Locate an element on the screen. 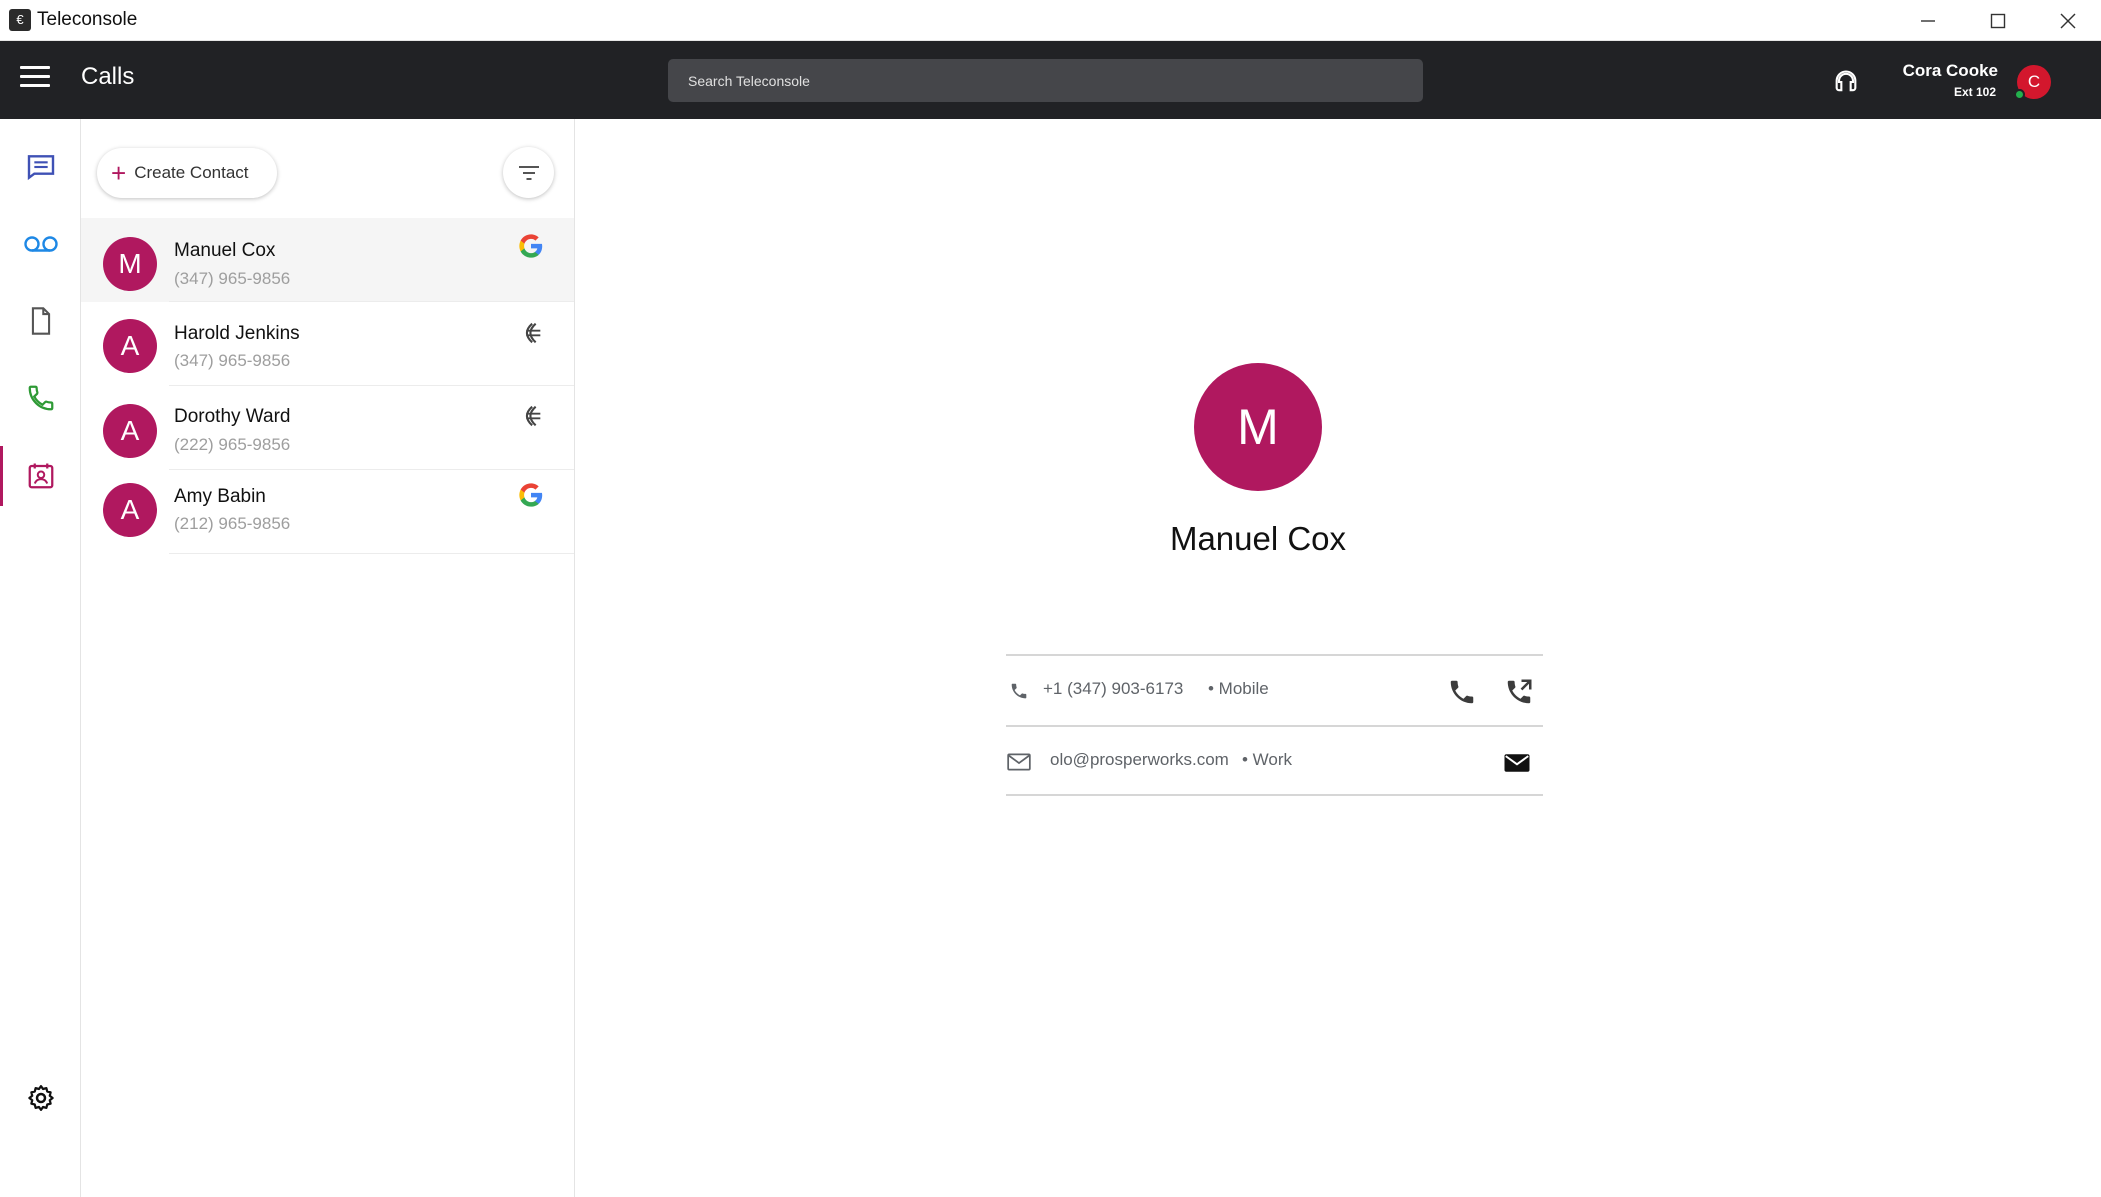 The image size is (2101, 1197). settings-icon is located at coordinates (40, 1098).